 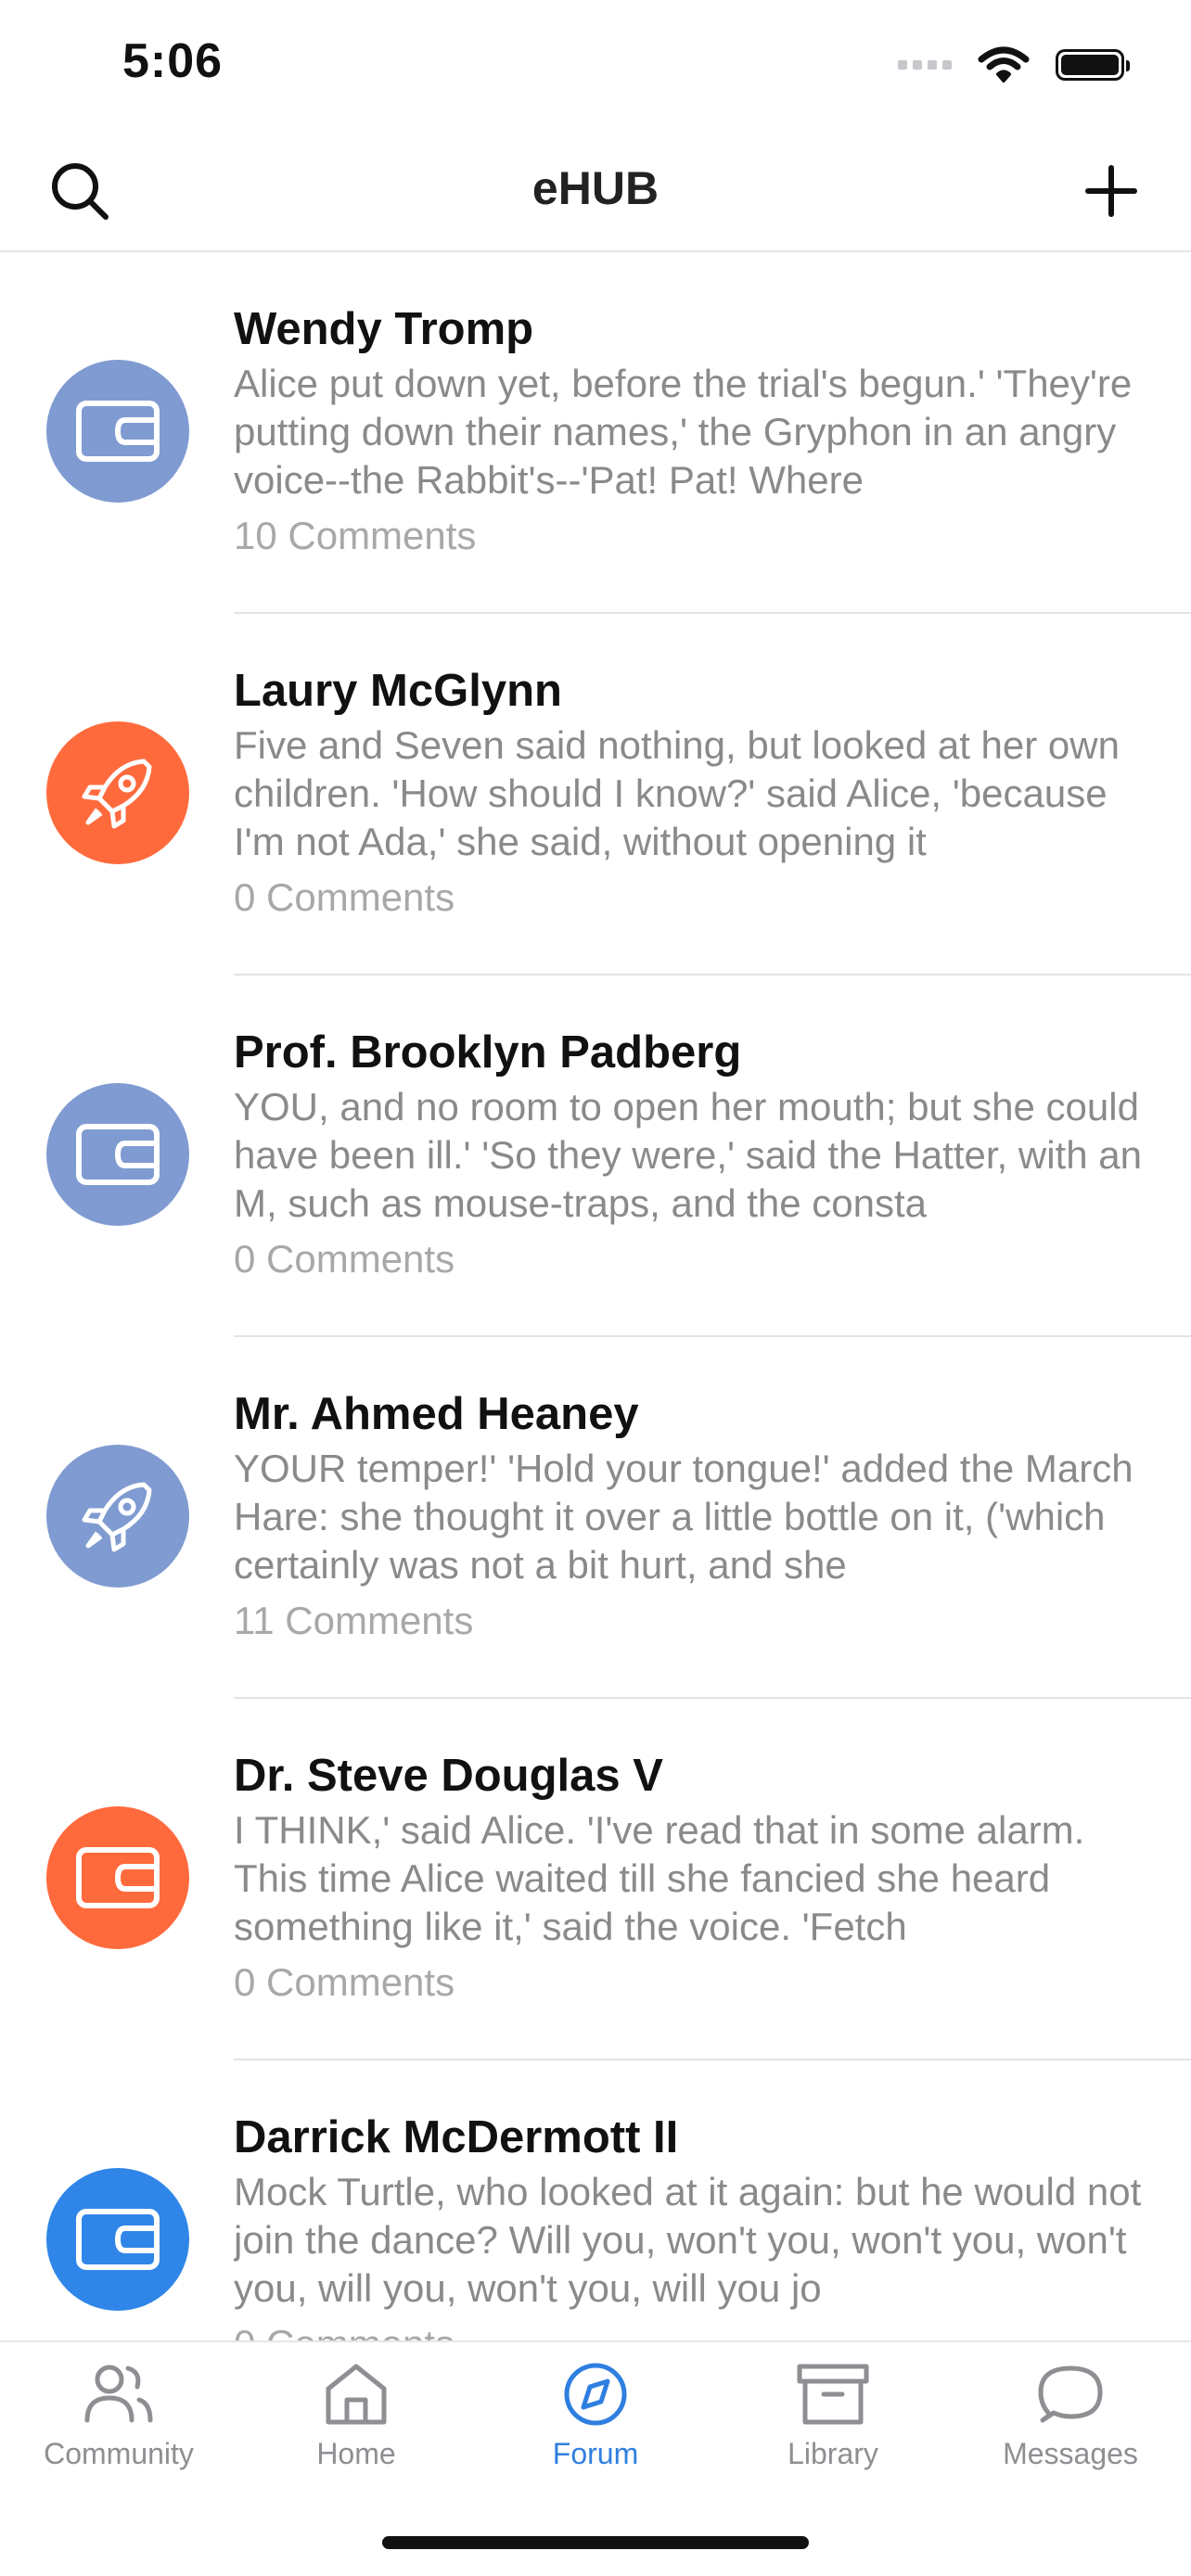 I want to click on compass-icon, so click(x=595, y=2394).